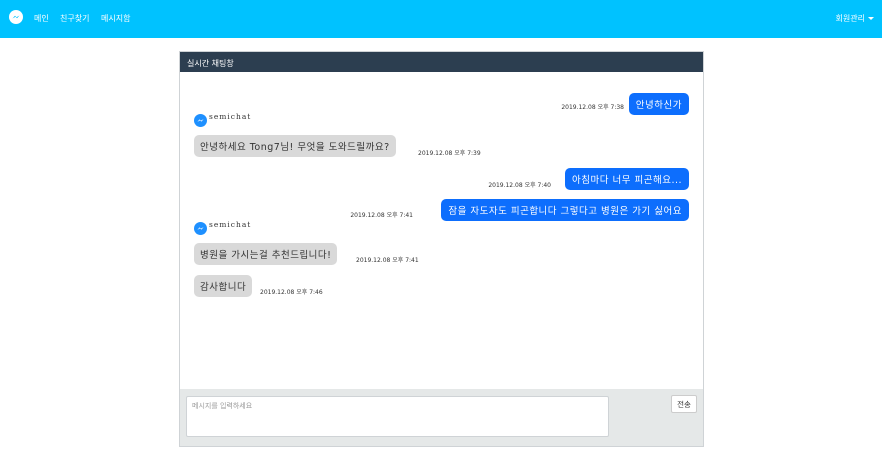 The width and height of the screenshot is (882, 451). I want to click on nav-main-link: 메인, so click(41, 18).